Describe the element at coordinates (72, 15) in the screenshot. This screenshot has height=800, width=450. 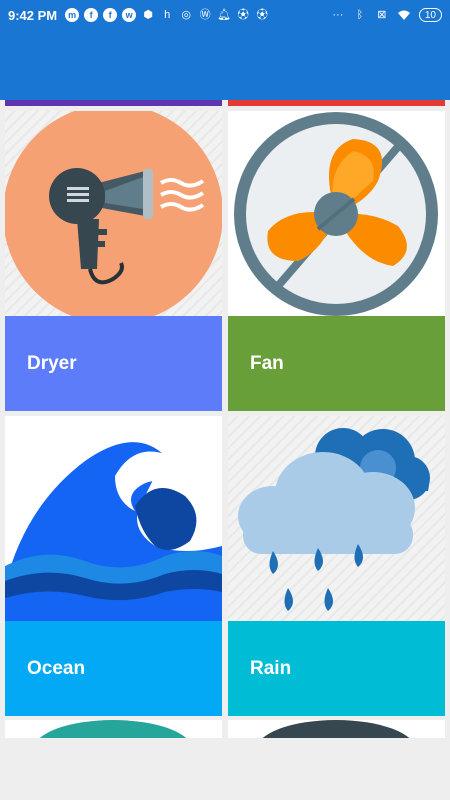
I see `messenger-icon: m` at that location.